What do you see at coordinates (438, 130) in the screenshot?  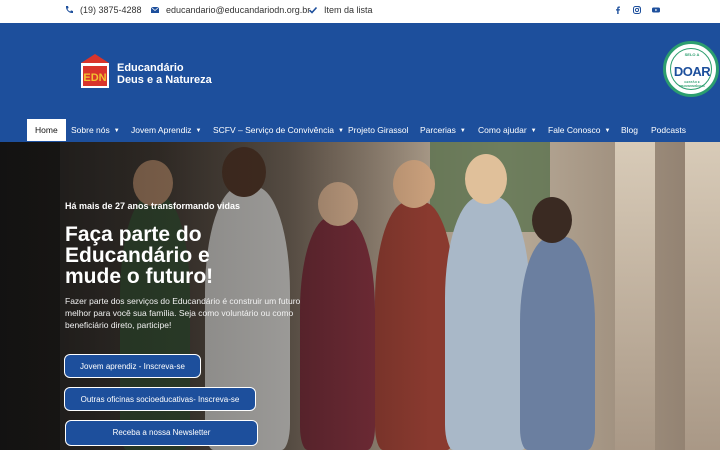 I see `nav-label: Parcerias` at bounding box center [438, 130].